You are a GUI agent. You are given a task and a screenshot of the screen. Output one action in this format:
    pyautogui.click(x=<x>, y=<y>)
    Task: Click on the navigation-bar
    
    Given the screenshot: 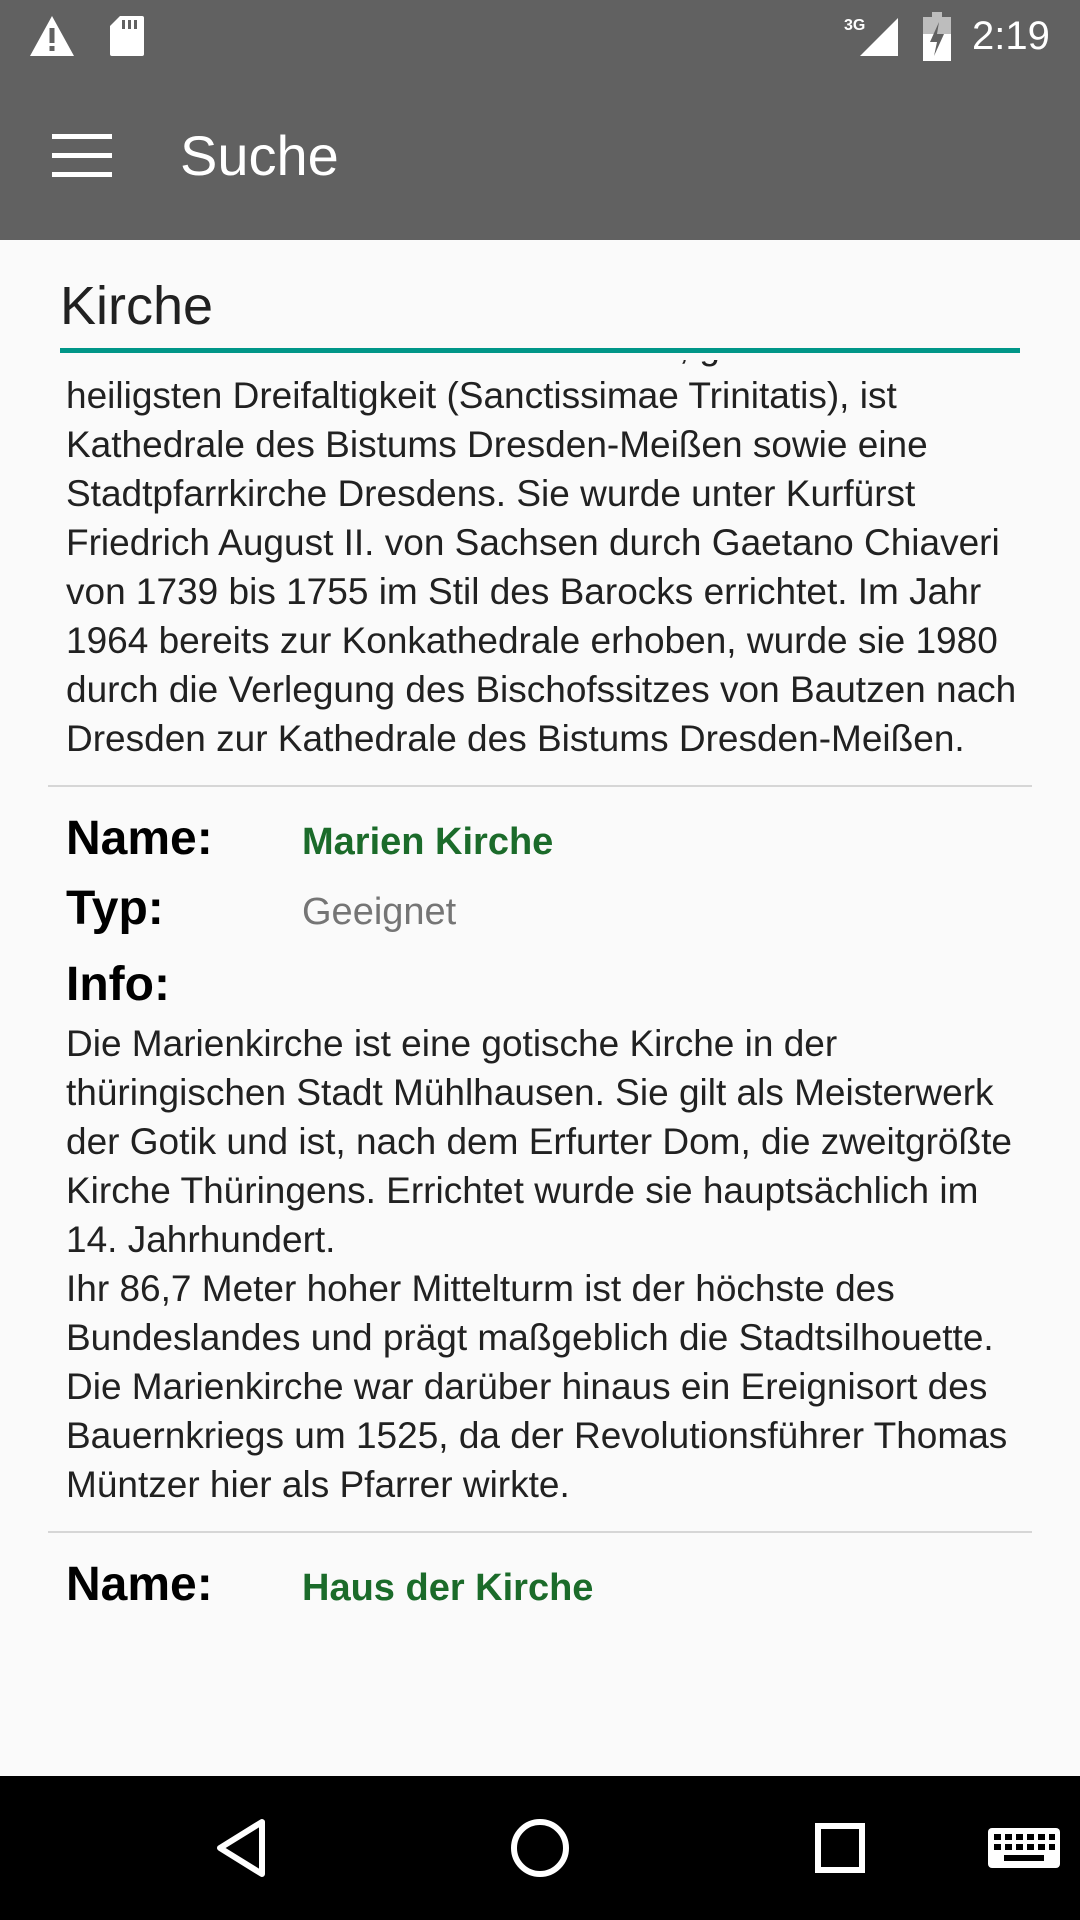 What is the action you would take?
    pyautogui.click(x=540, y=1848)
    